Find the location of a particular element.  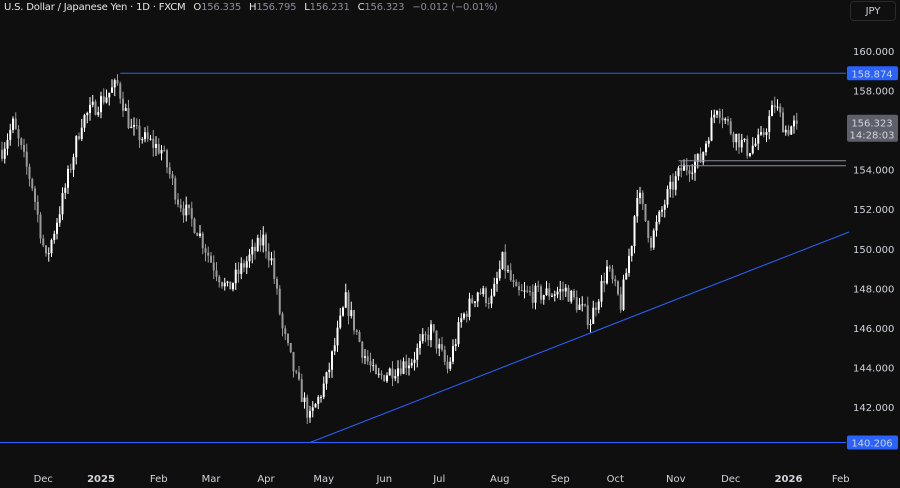

x-tick-label: Sep is located at coordinates (560, 479).